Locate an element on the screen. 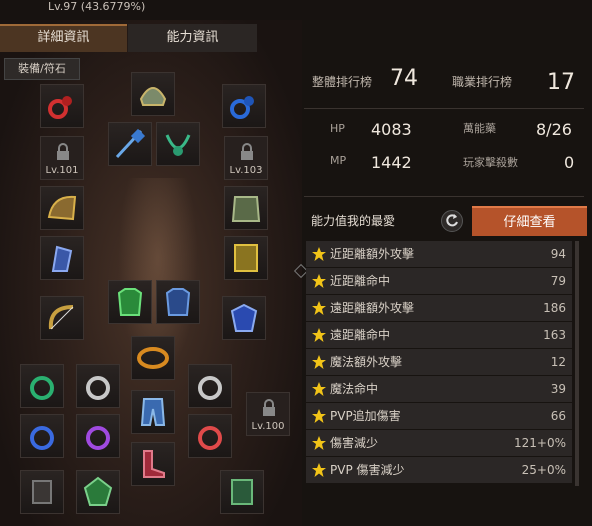 The width and height of the screenshot is (592, 526). boots-slot is located at coordinates (153, 464).